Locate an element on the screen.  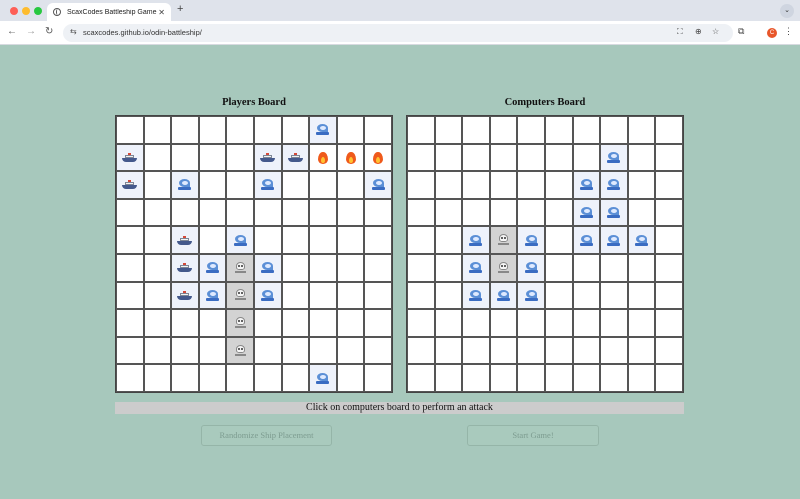
site-info-icon: ⇆ is located at coordinates (73, 31).